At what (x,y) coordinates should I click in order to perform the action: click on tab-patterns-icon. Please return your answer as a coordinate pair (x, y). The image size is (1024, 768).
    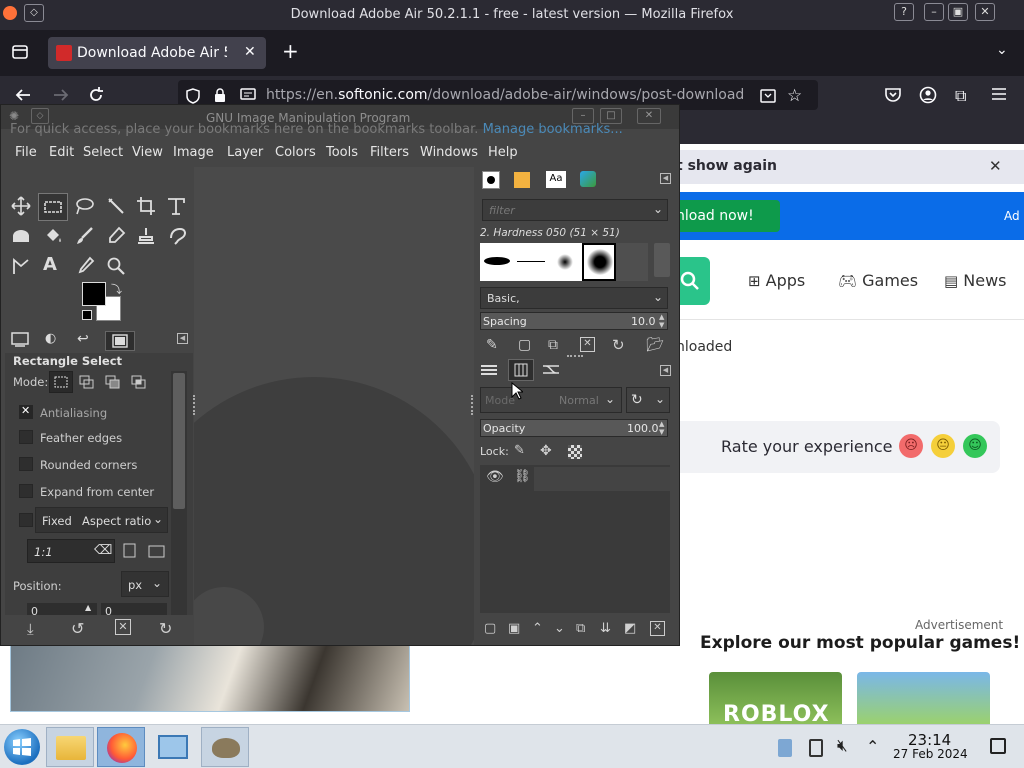
    Looking at the image, I should click on (522, 180).